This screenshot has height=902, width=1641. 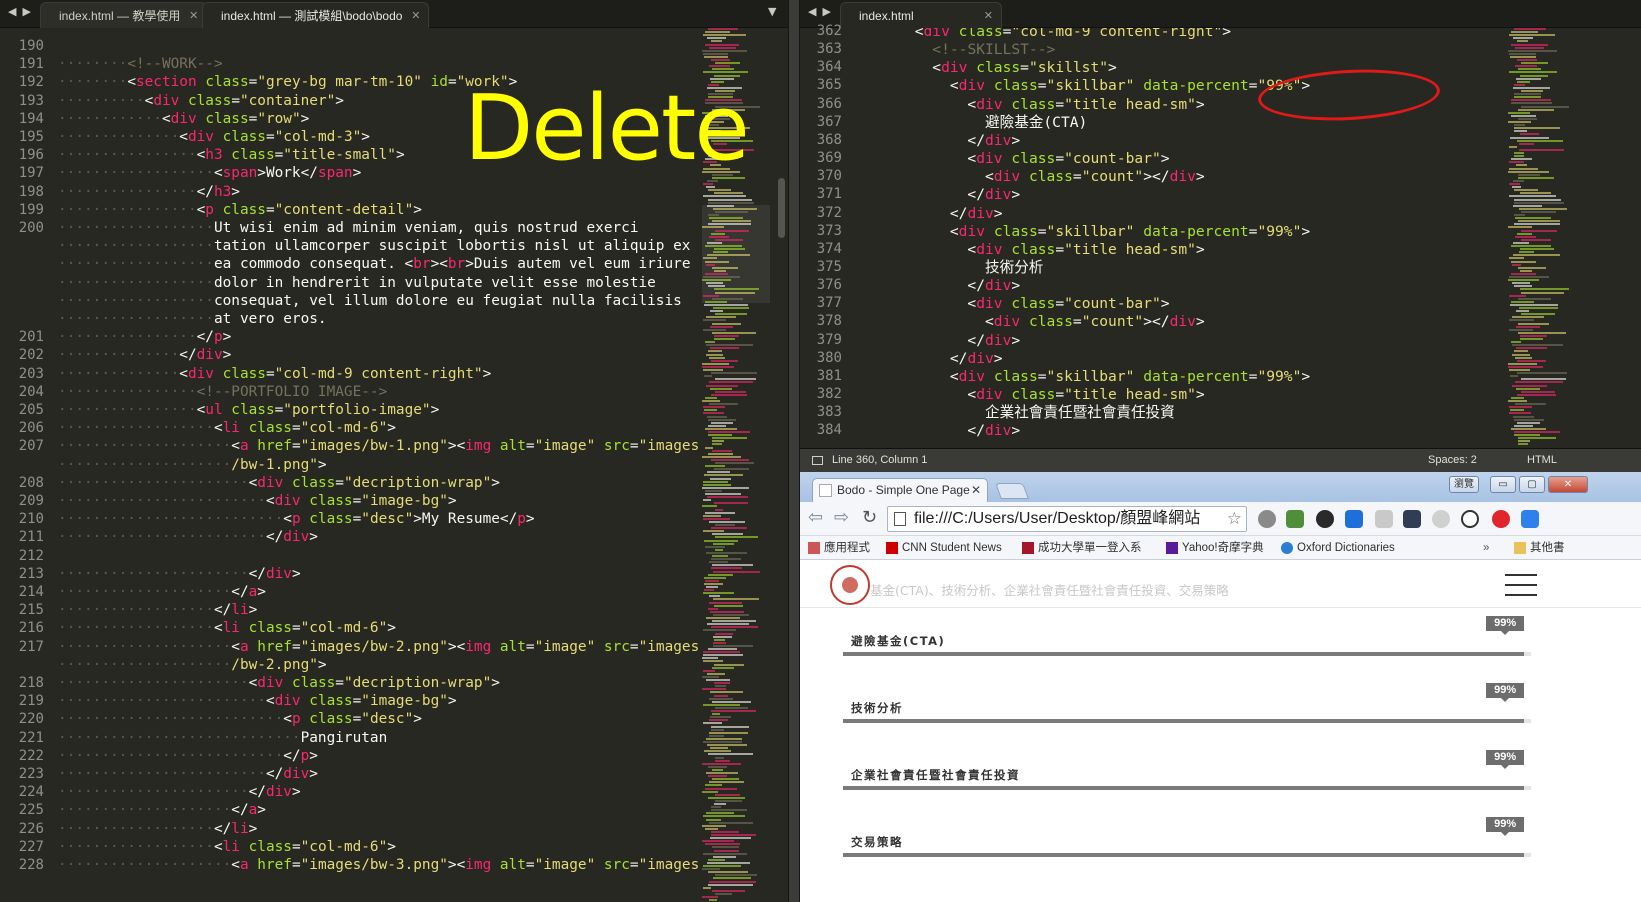 I want to click on code-line: ············<div class="row">, so click(x=183, y=119).